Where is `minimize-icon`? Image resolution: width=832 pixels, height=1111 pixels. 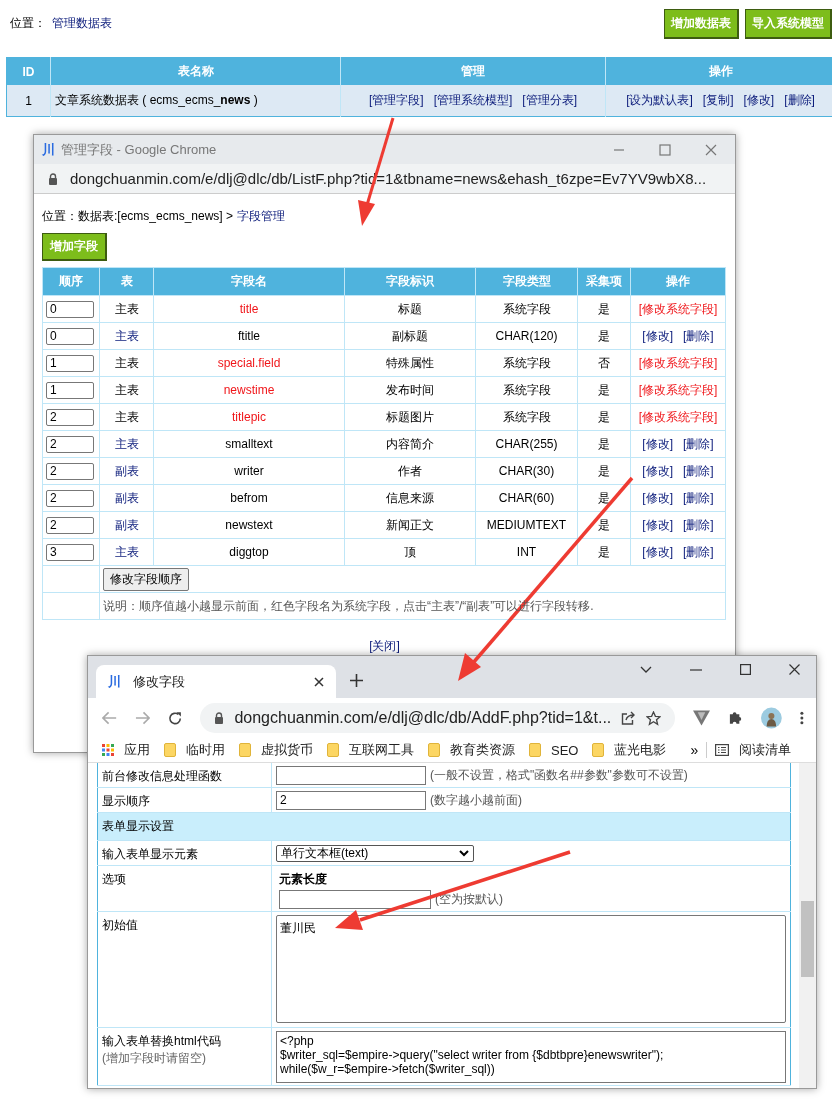 minimize-icon is located at coordinates (696, 669).